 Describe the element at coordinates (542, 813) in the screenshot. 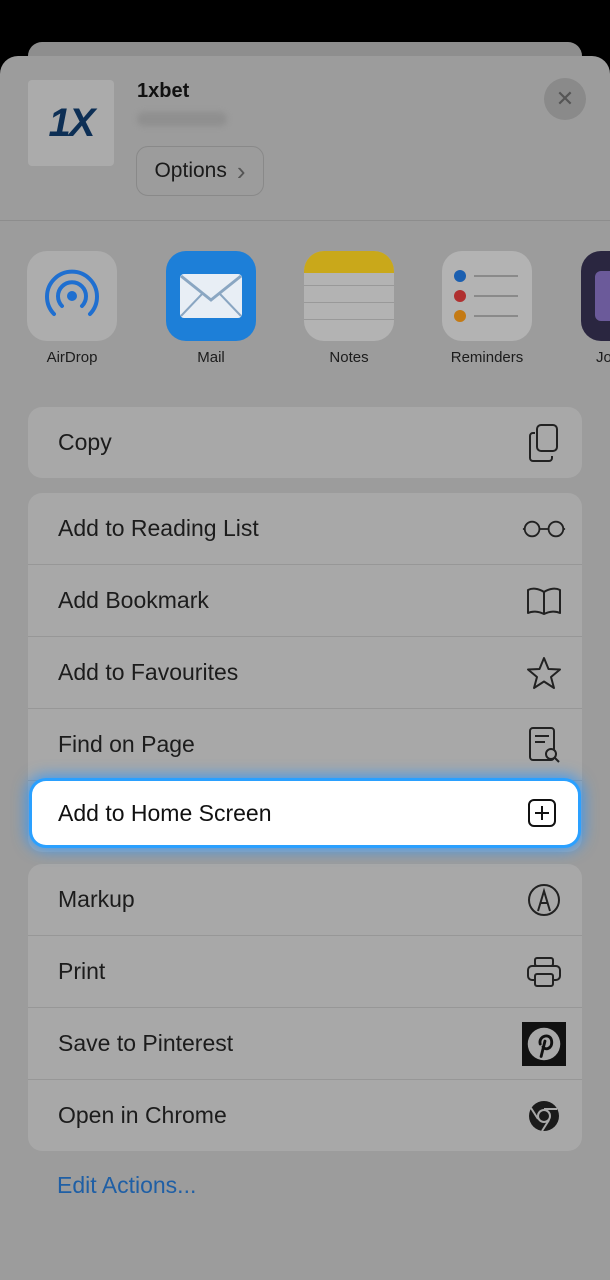

I see `add-square-icon` at that location.